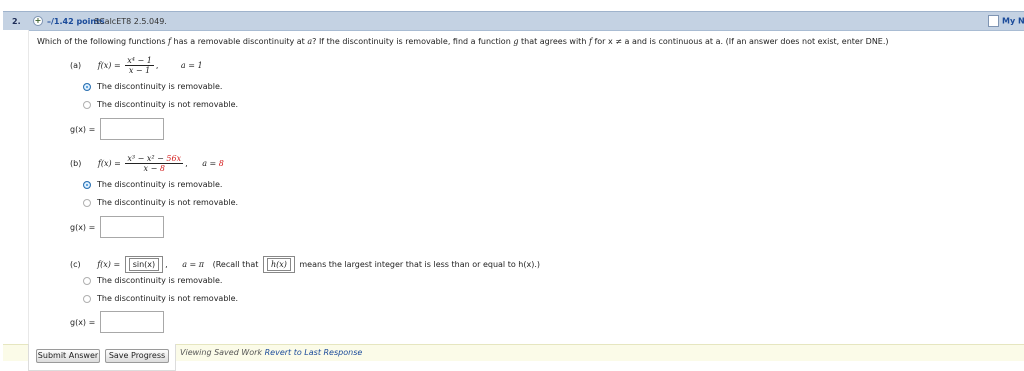  Describe the element at coordinates (314, 352) in the screenshot. I see `revert-link: Revert to Last Response` at that location.